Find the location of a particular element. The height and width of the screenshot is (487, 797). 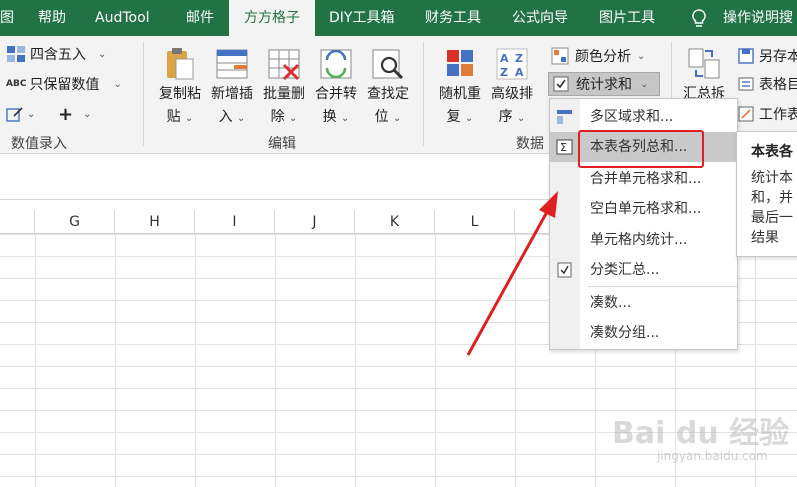

tab-formula-wizard: 公式向导 is located at coordinates (544, 18).